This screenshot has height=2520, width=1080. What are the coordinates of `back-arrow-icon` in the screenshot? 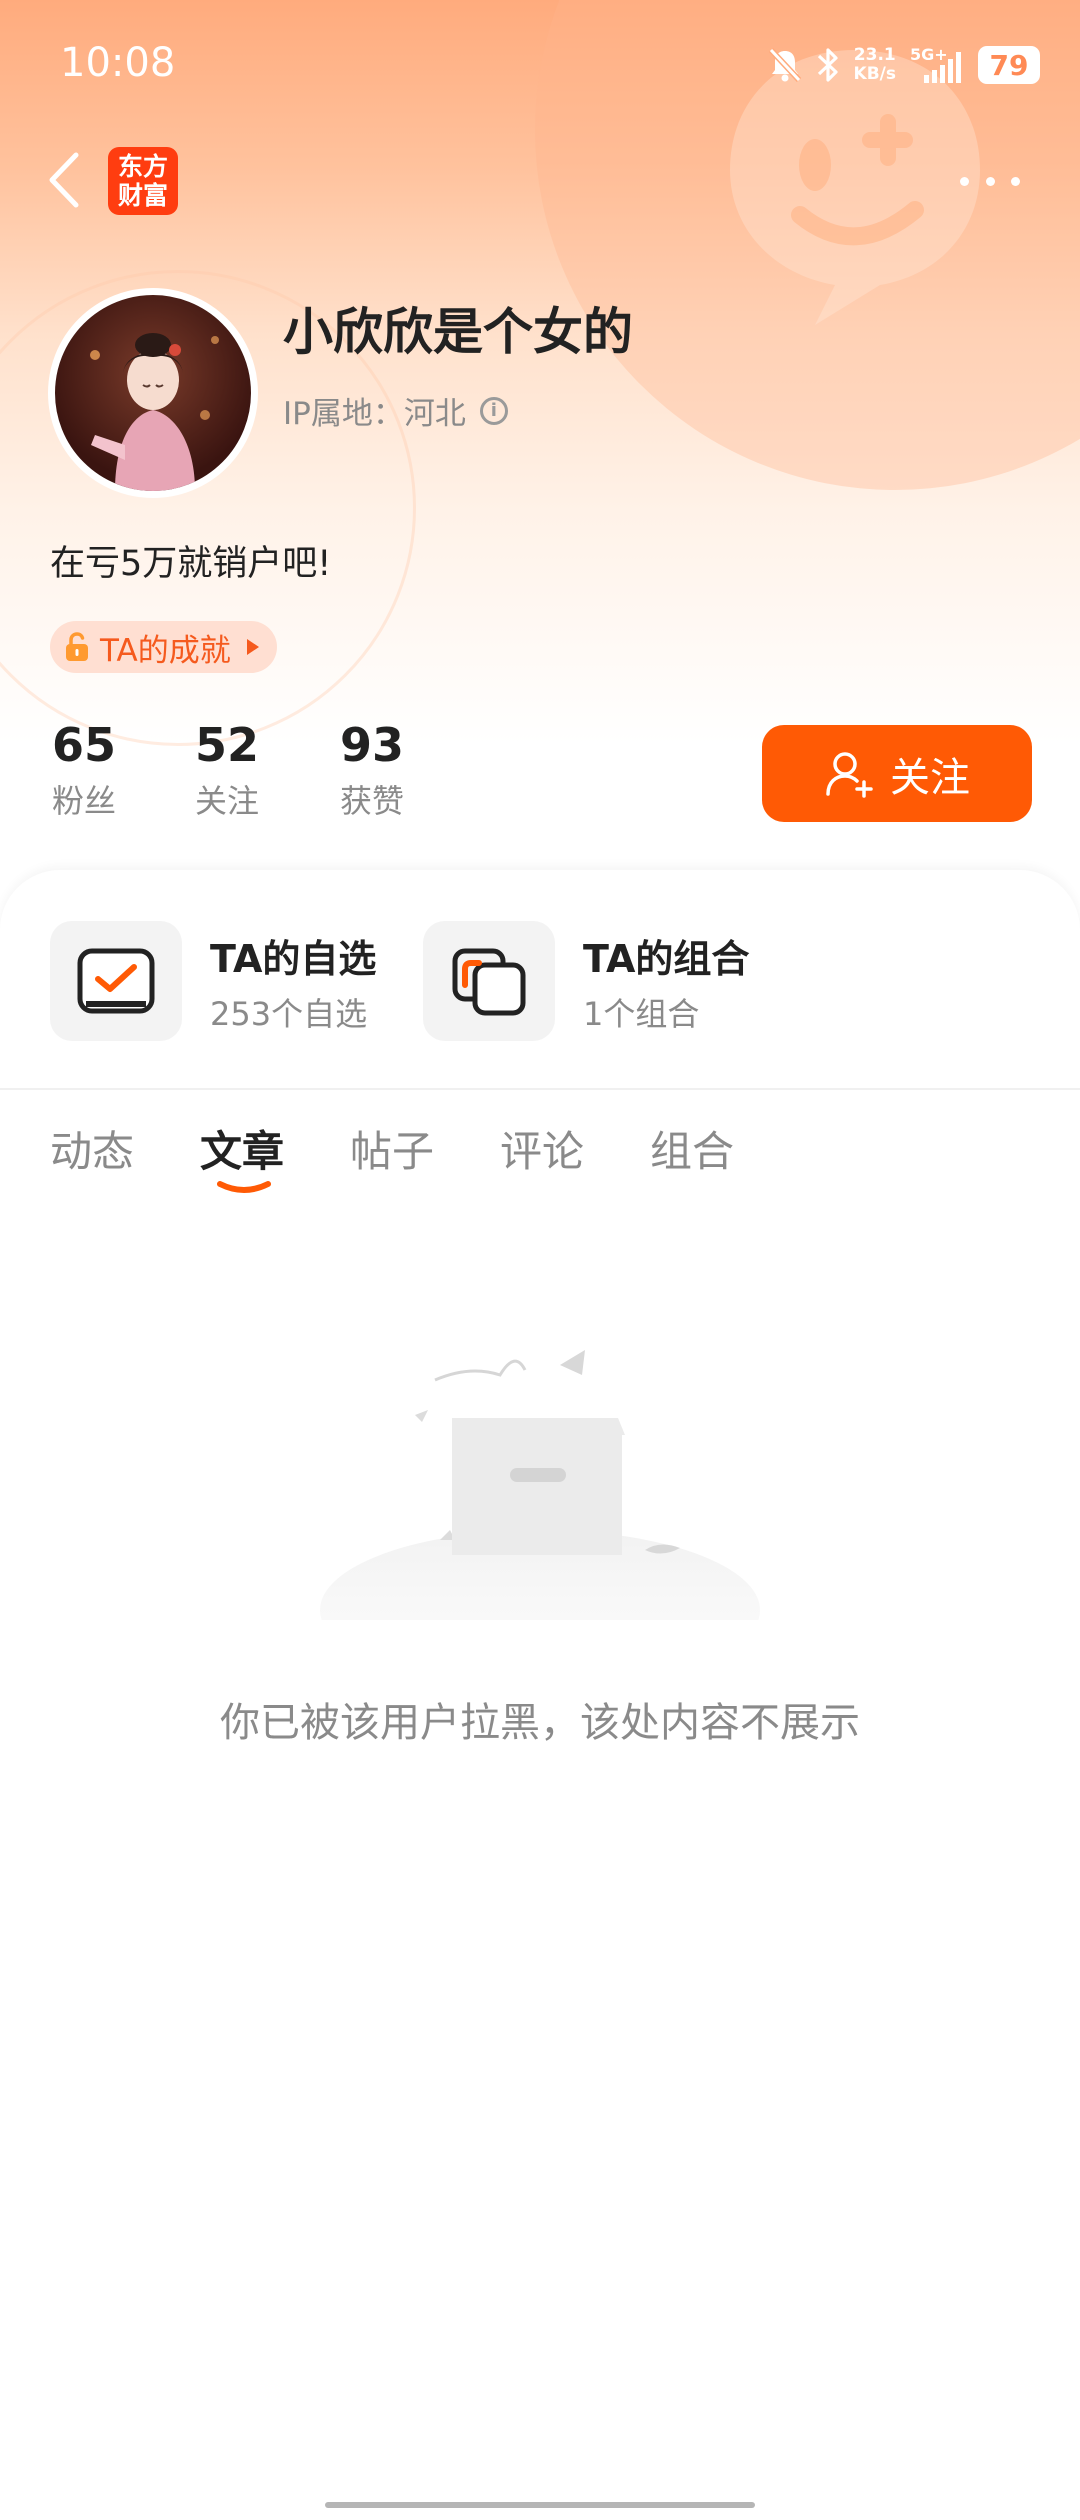 It's located at (65, 180).